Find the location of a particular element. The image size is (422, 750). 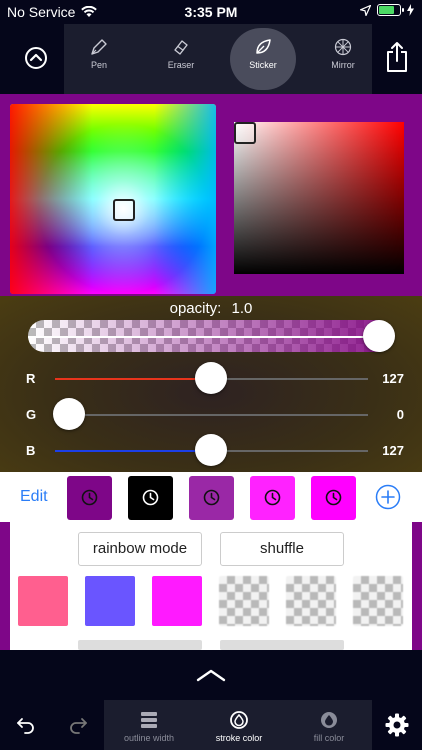

saved-colors-bar: Edit is located at coordinates (211, 497).